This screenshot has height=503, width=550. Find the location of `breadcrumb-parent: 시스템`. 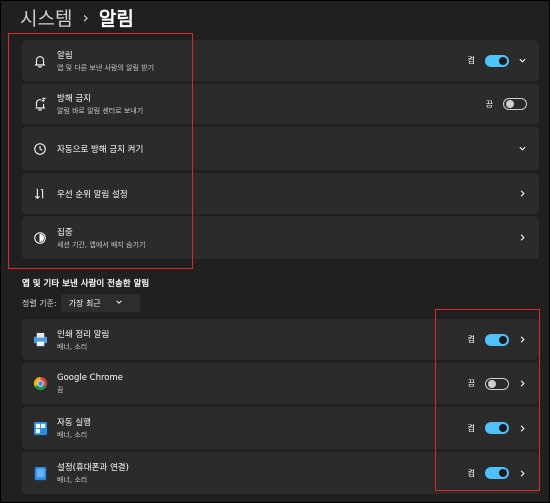

breadcrumb-parent: 시스템 is located at coordinates (46, 17).